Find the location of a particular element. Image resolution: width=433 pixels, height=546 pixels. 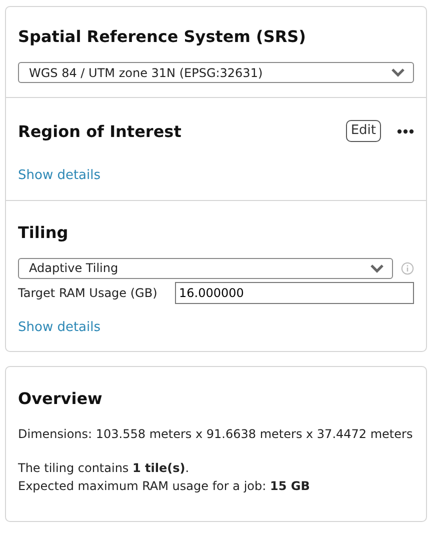

more-icon is located at coordinates (405, 131).